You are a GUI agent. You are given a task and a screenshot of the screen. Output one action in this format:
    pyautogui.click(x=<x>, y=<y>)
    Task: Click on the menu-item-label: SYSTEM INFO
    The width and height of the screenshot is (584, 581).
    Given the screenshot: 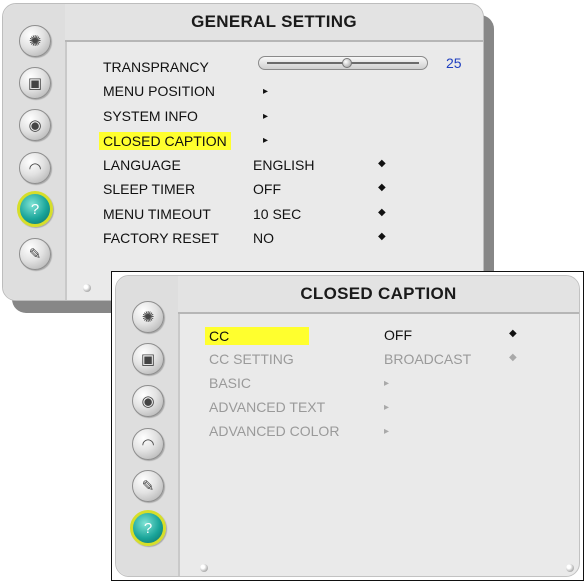 What is the action you would take?
    pyautogui.click(x=150, y=115)
    